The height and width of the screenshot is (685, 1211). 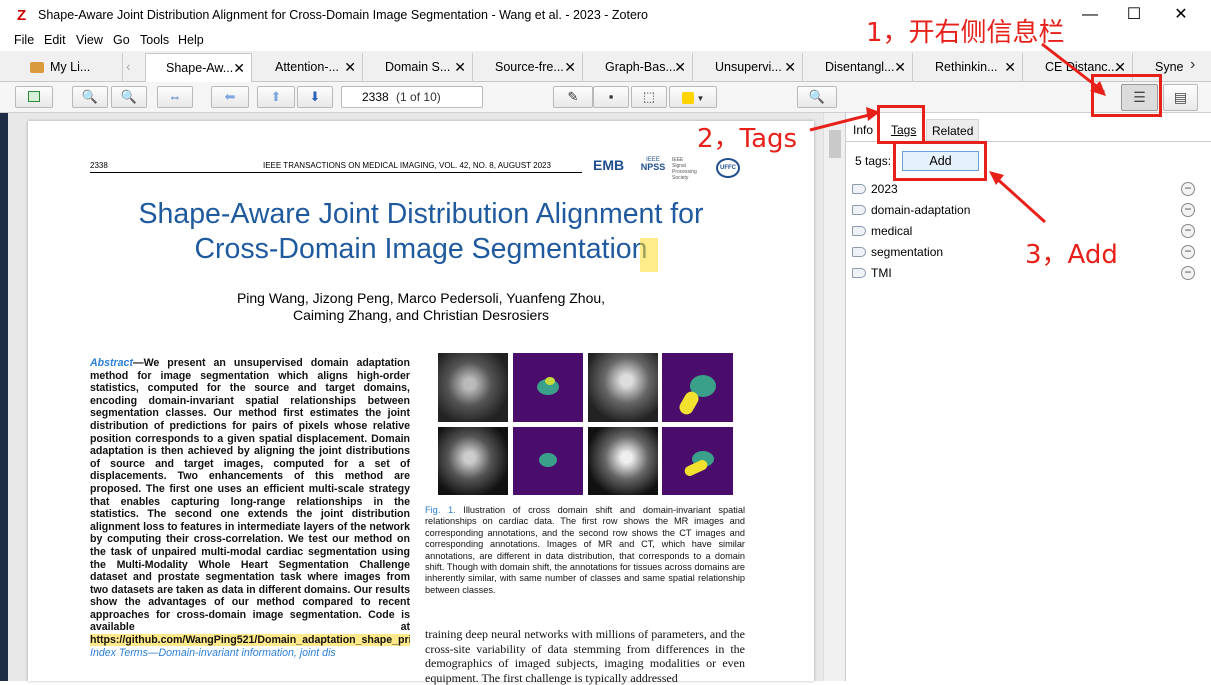 What do you see at coordinates (154, 40) in the screenshot?
I see `menu-tools: Tools` at bounding box center [154, 40].